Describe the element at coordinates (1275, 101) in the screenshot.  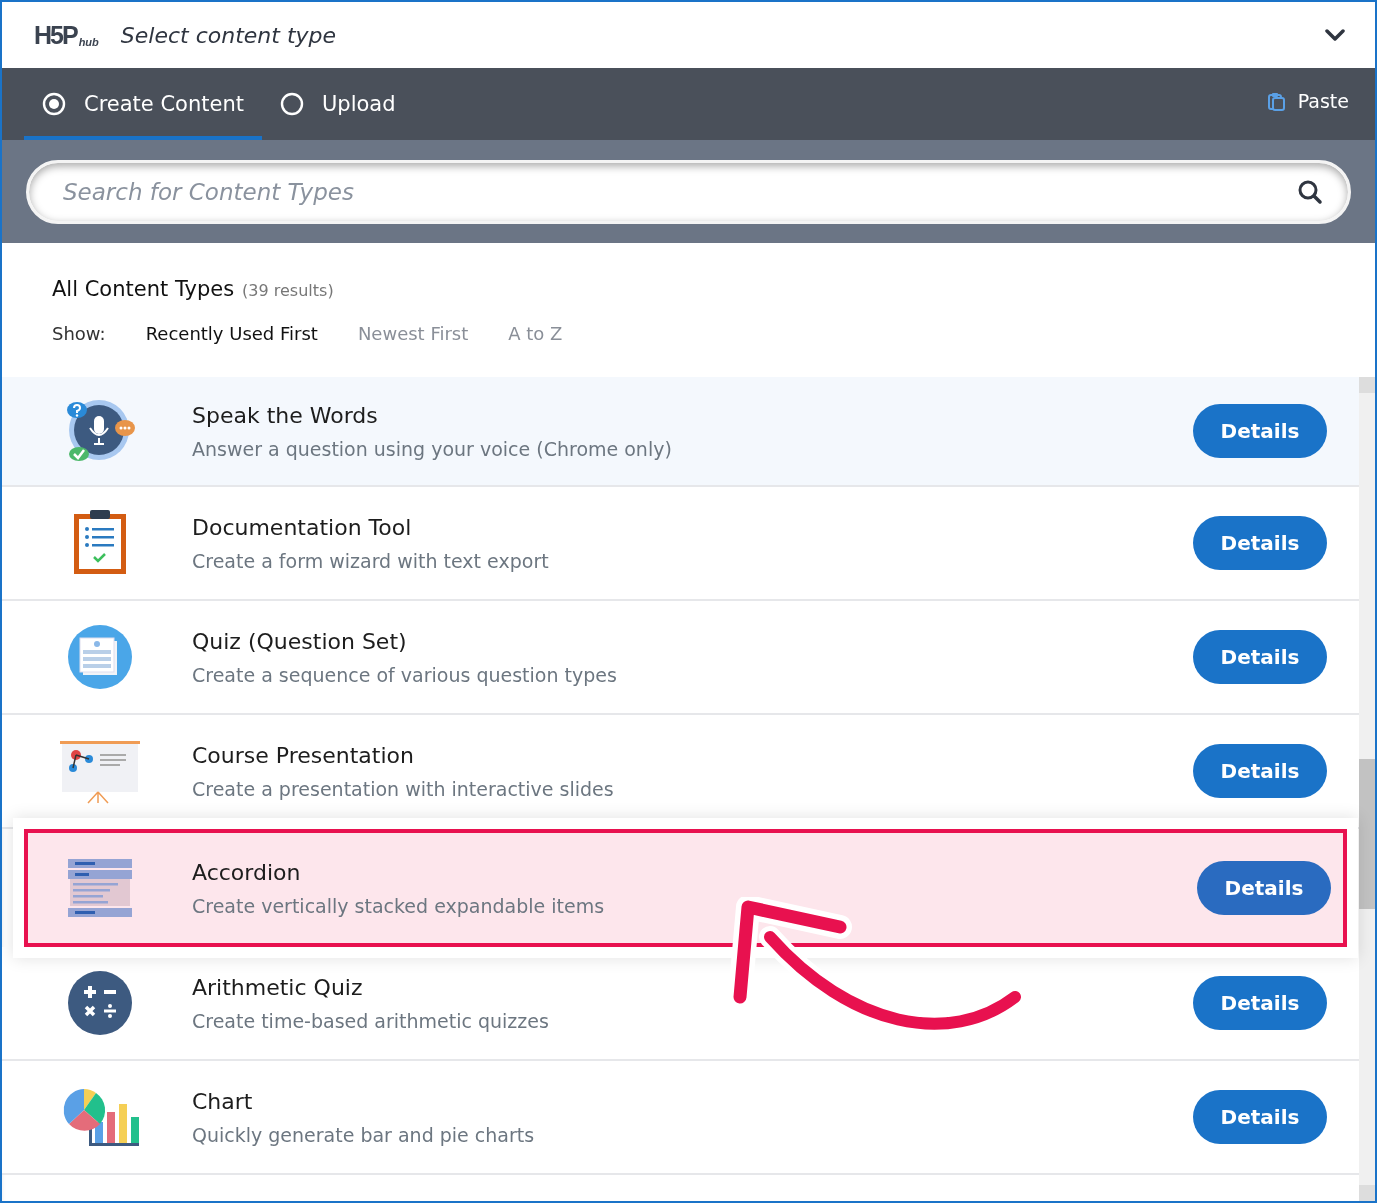
I see `clipboard-icon` at that location.